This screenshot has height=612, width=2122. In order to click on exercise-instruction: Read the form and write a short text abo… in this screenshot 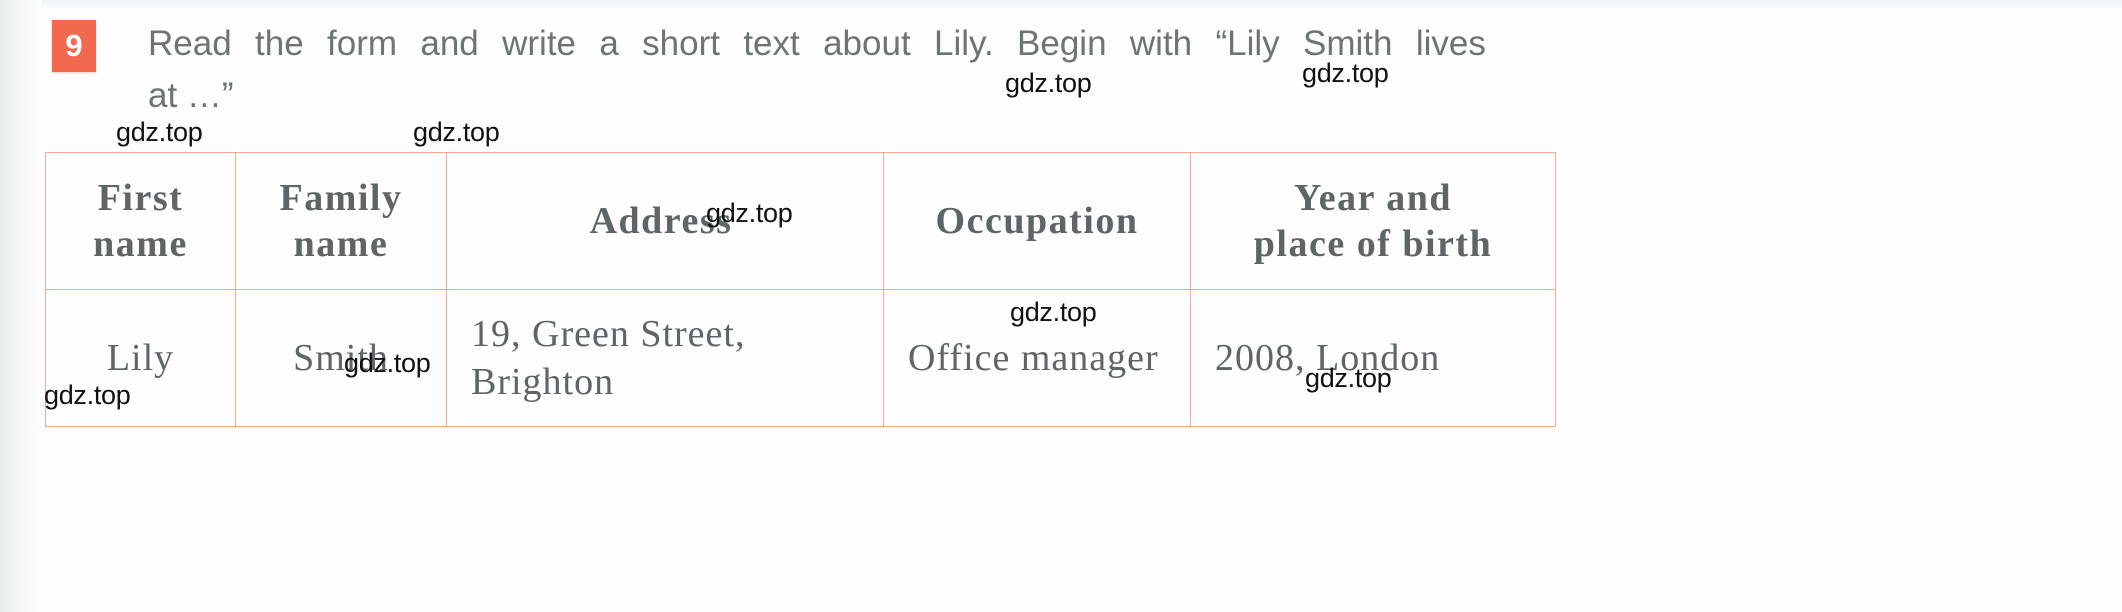, I will do `click(817, 70)`.